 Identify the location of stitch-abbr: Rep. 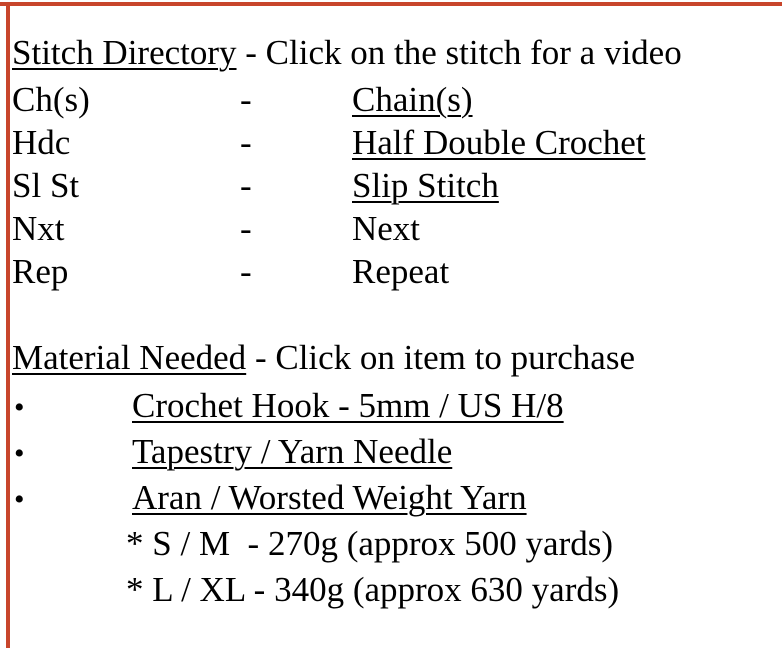
(40, 271).